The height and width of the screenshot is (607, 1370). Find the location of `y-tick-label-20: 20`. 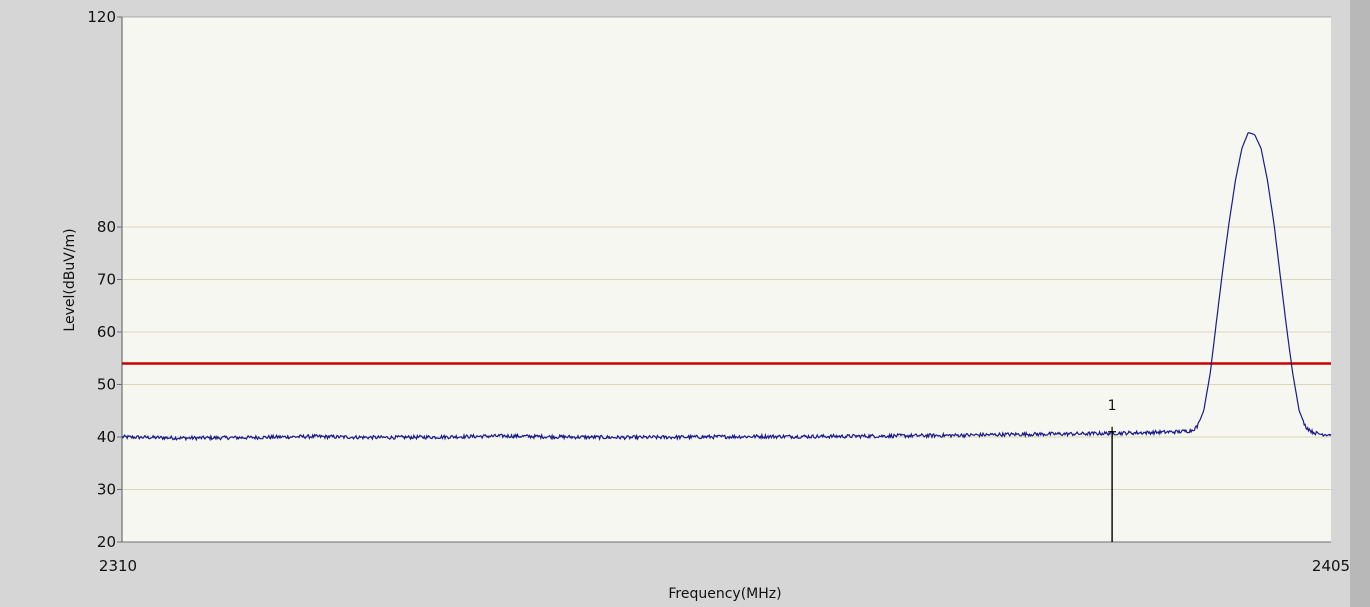

y-tick-label-20: 20 is located at coordinates (106, 542).